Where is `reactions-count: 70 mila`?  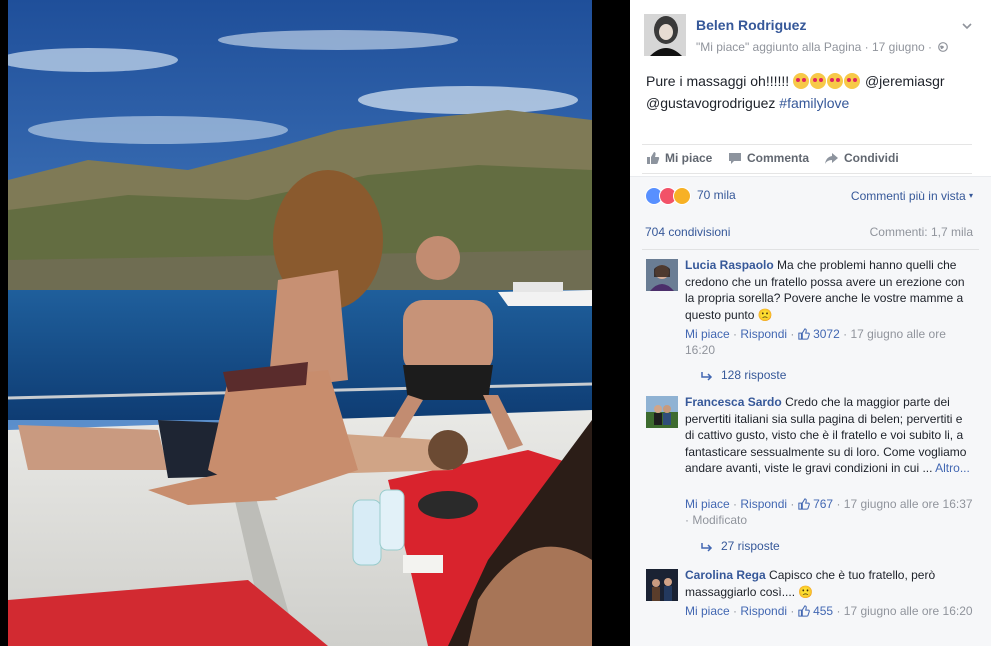
reactions-count: 70 mila is located at coordinates (716, 195).